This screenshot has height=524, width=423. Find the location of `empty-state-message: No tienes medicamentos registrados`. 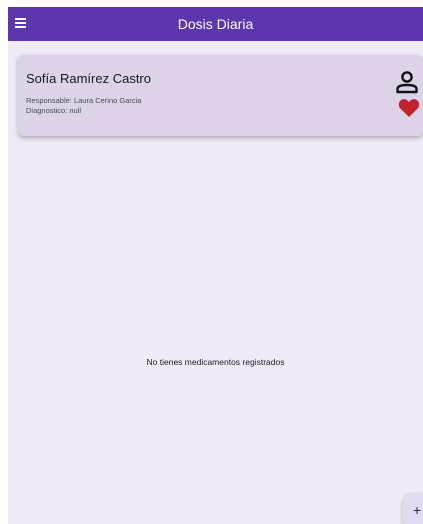

empty-state-message: No tienes medicamentos registrados is located at coordinates (215, 362).